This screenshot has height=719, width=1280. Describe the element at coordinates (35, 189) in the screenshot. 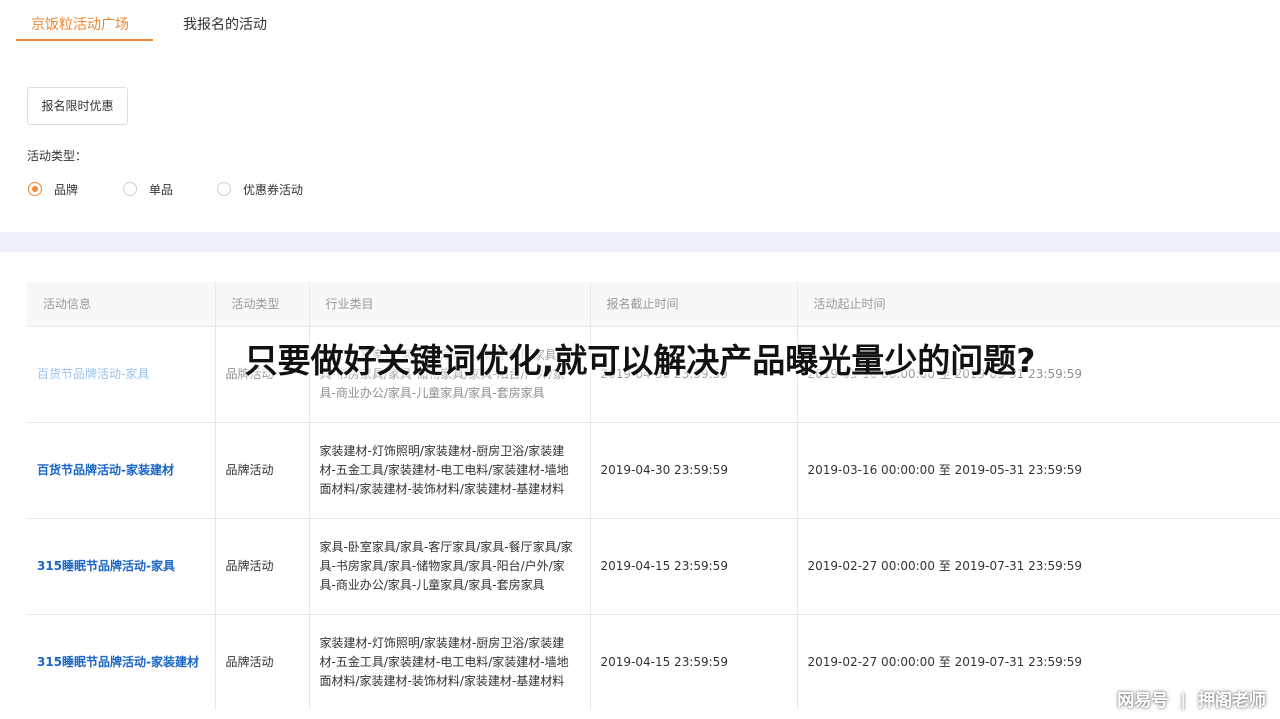

I see `radio-checked-icon` at that location.